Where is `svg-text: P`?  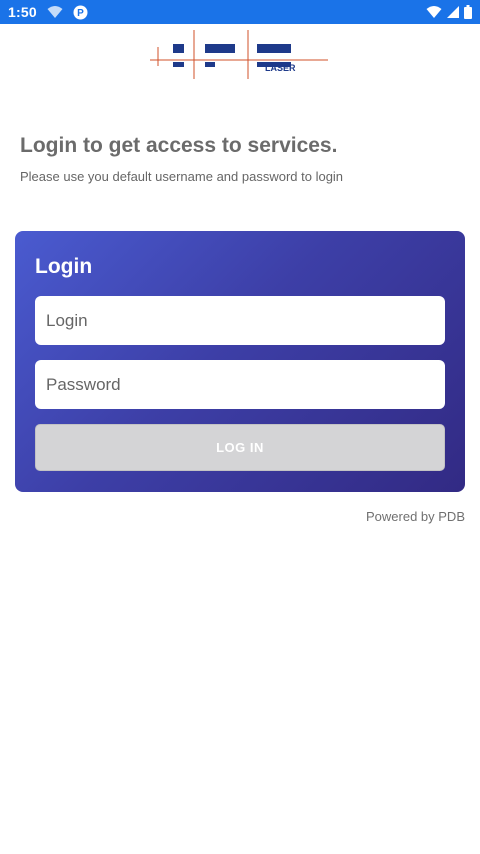
svg-text: P is located at coordinates (80, 13).